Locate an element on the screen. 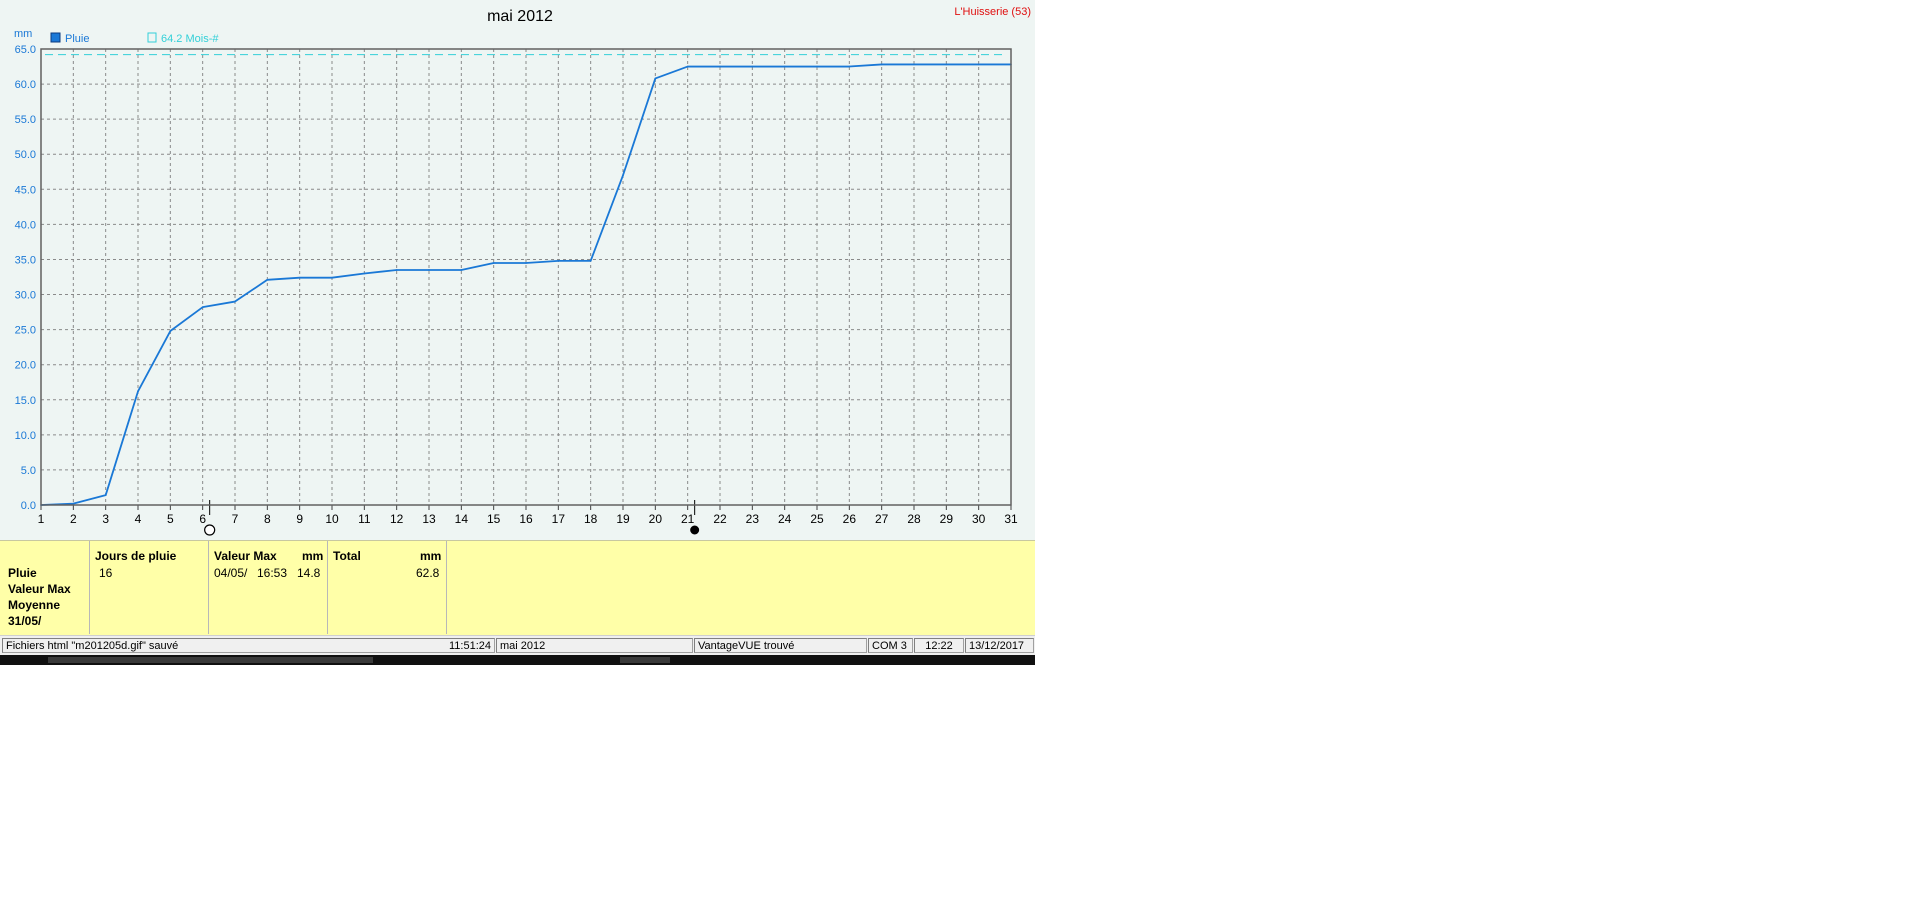  status-time: 11:51:24 is located at coordinates (469, 646).